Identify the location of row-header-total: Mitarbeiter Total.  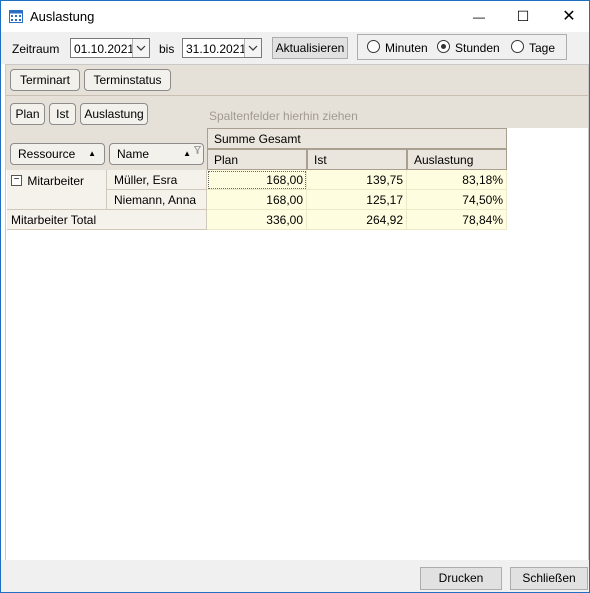
(107, 220).